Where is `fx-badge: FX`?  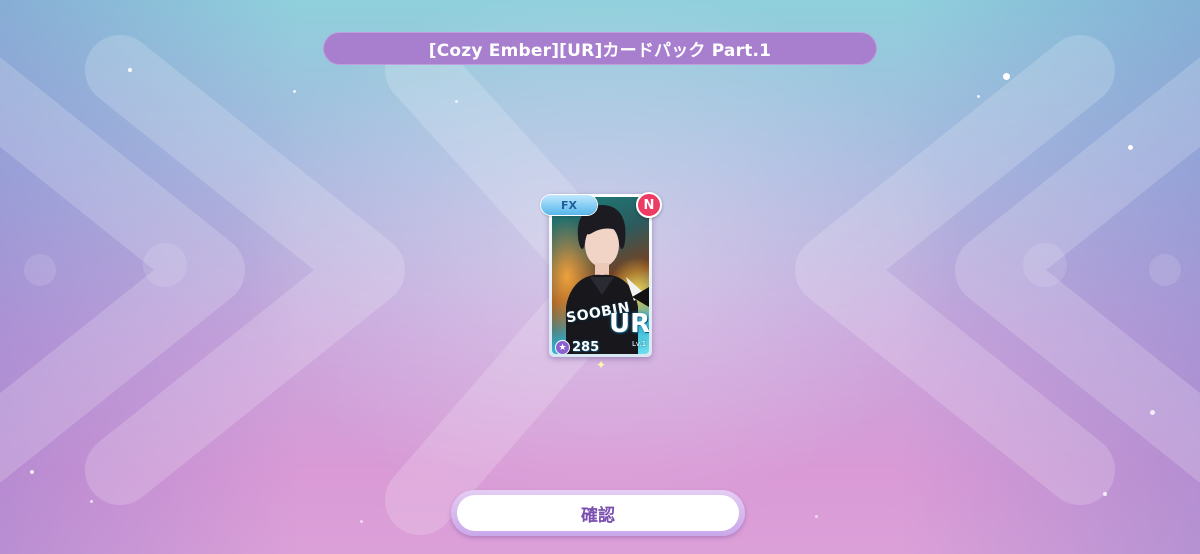
fx-badge: FX is located at coordinates (569, 205).